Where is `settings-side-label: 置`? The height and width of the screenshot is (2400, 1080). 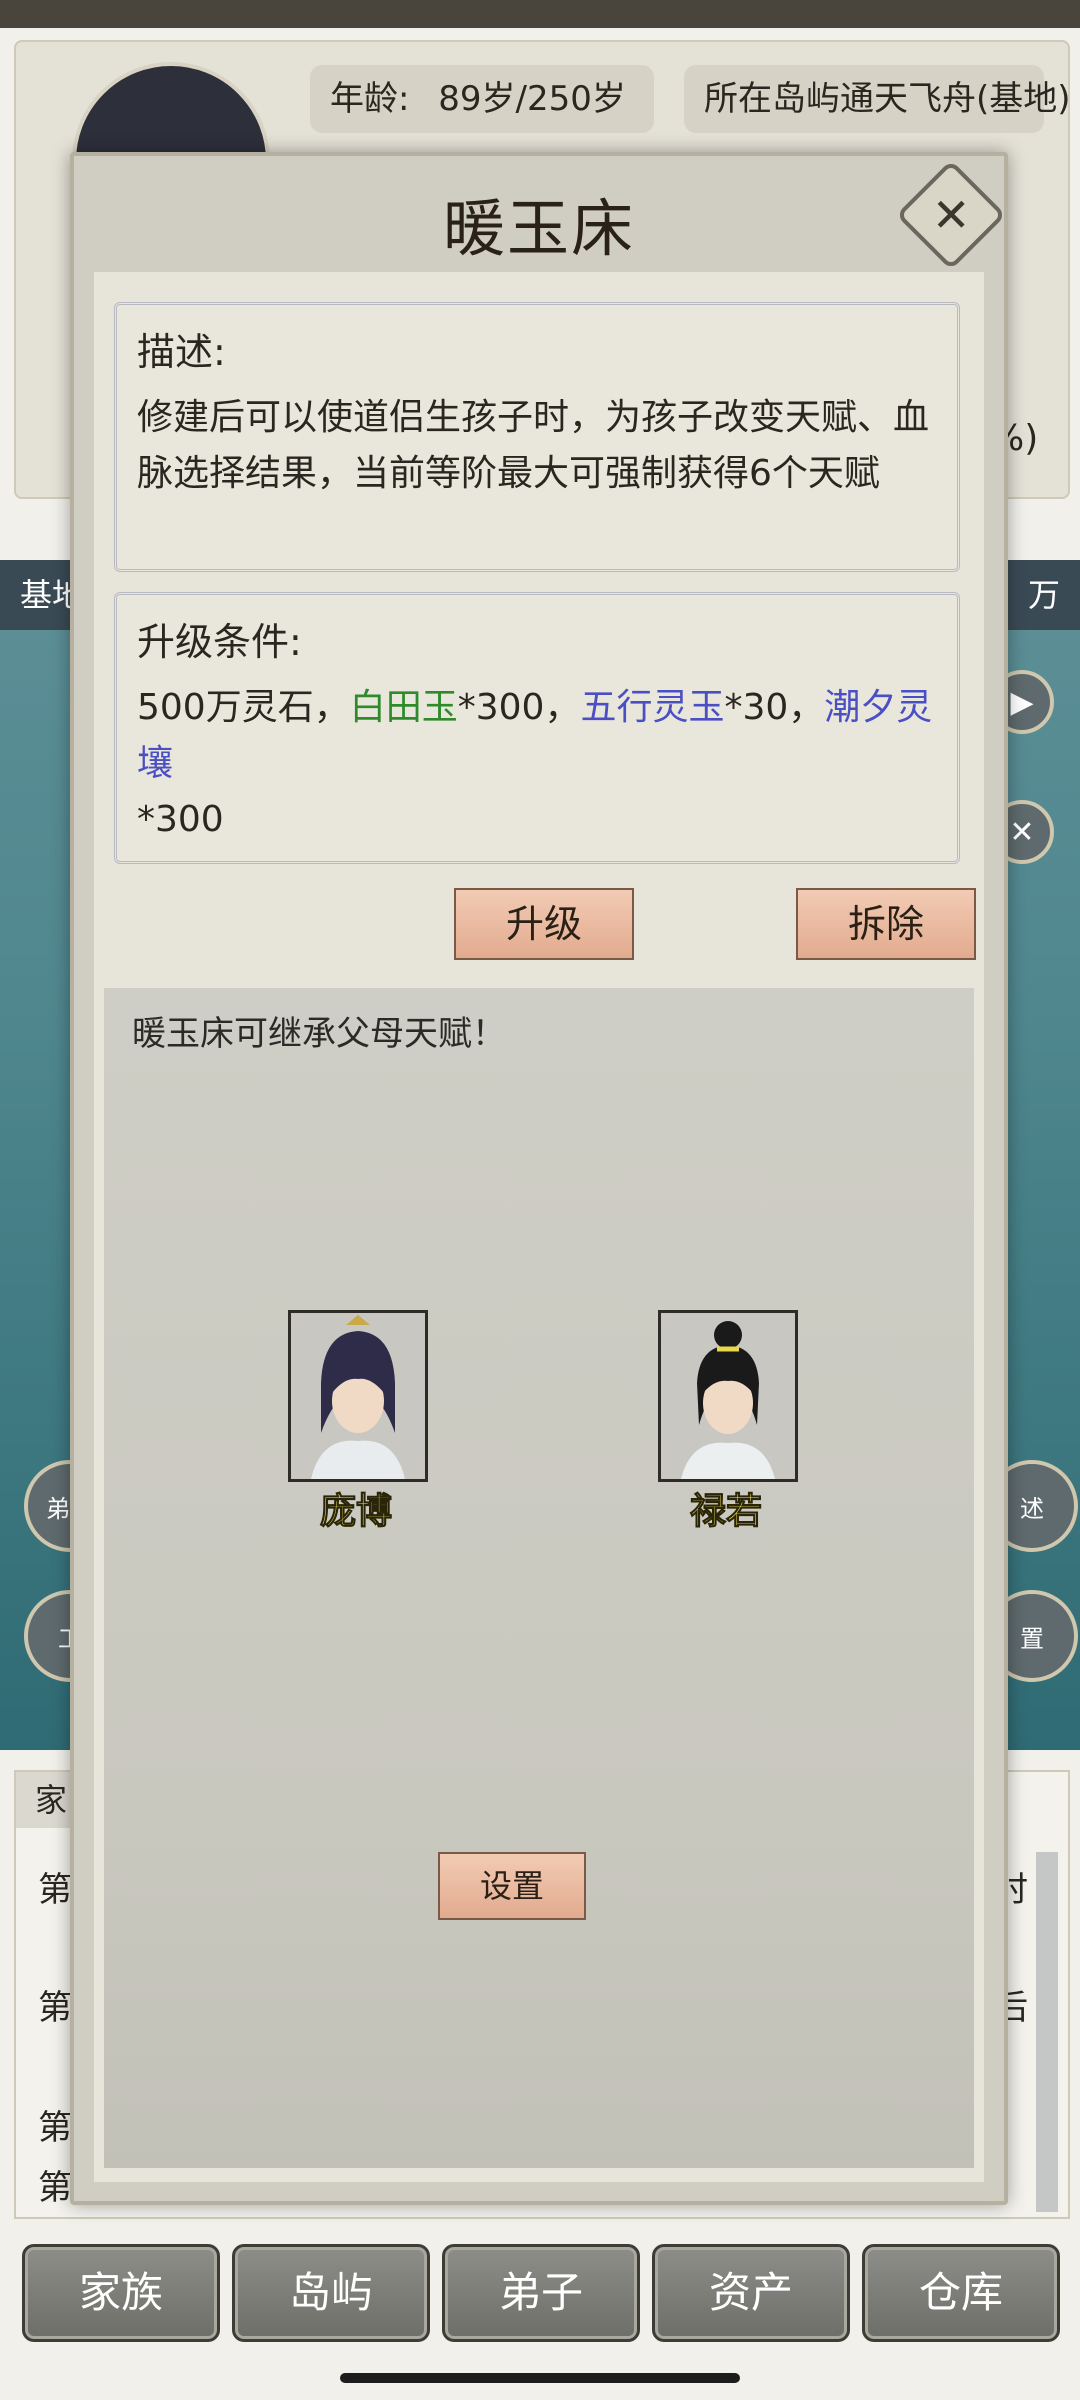
settings-side-label: 置 is located at coordinates (1032, 1638).